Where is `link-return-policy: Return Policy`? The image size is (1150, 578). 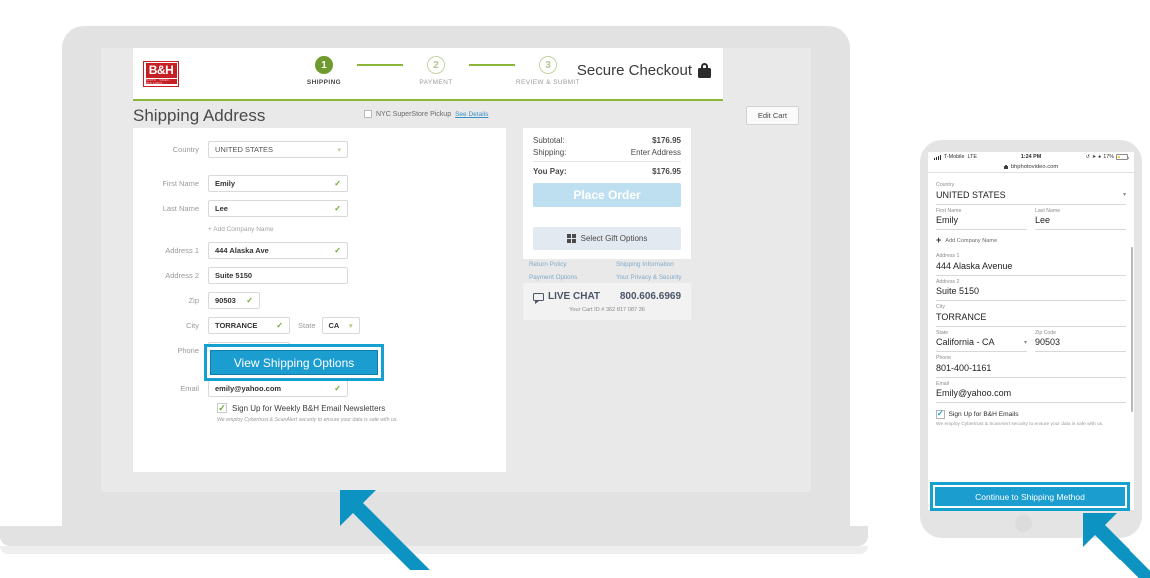
link-return-policy: Return Policy is located at coordinates (569, 264).